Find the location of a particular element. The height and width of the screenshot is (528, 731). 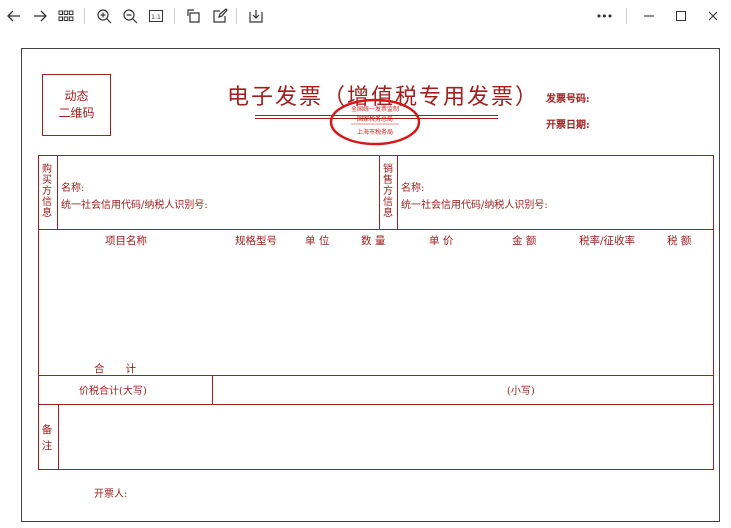

svg-text: 国家税务总局 is located at coordinates (375, 119).